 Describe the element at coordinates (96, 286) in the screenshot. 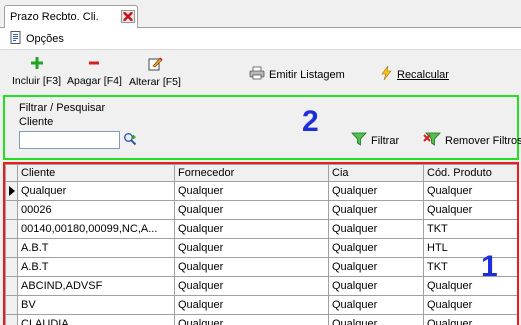

I see `cell-cliente: ABCIND,ADVSF` at that location.